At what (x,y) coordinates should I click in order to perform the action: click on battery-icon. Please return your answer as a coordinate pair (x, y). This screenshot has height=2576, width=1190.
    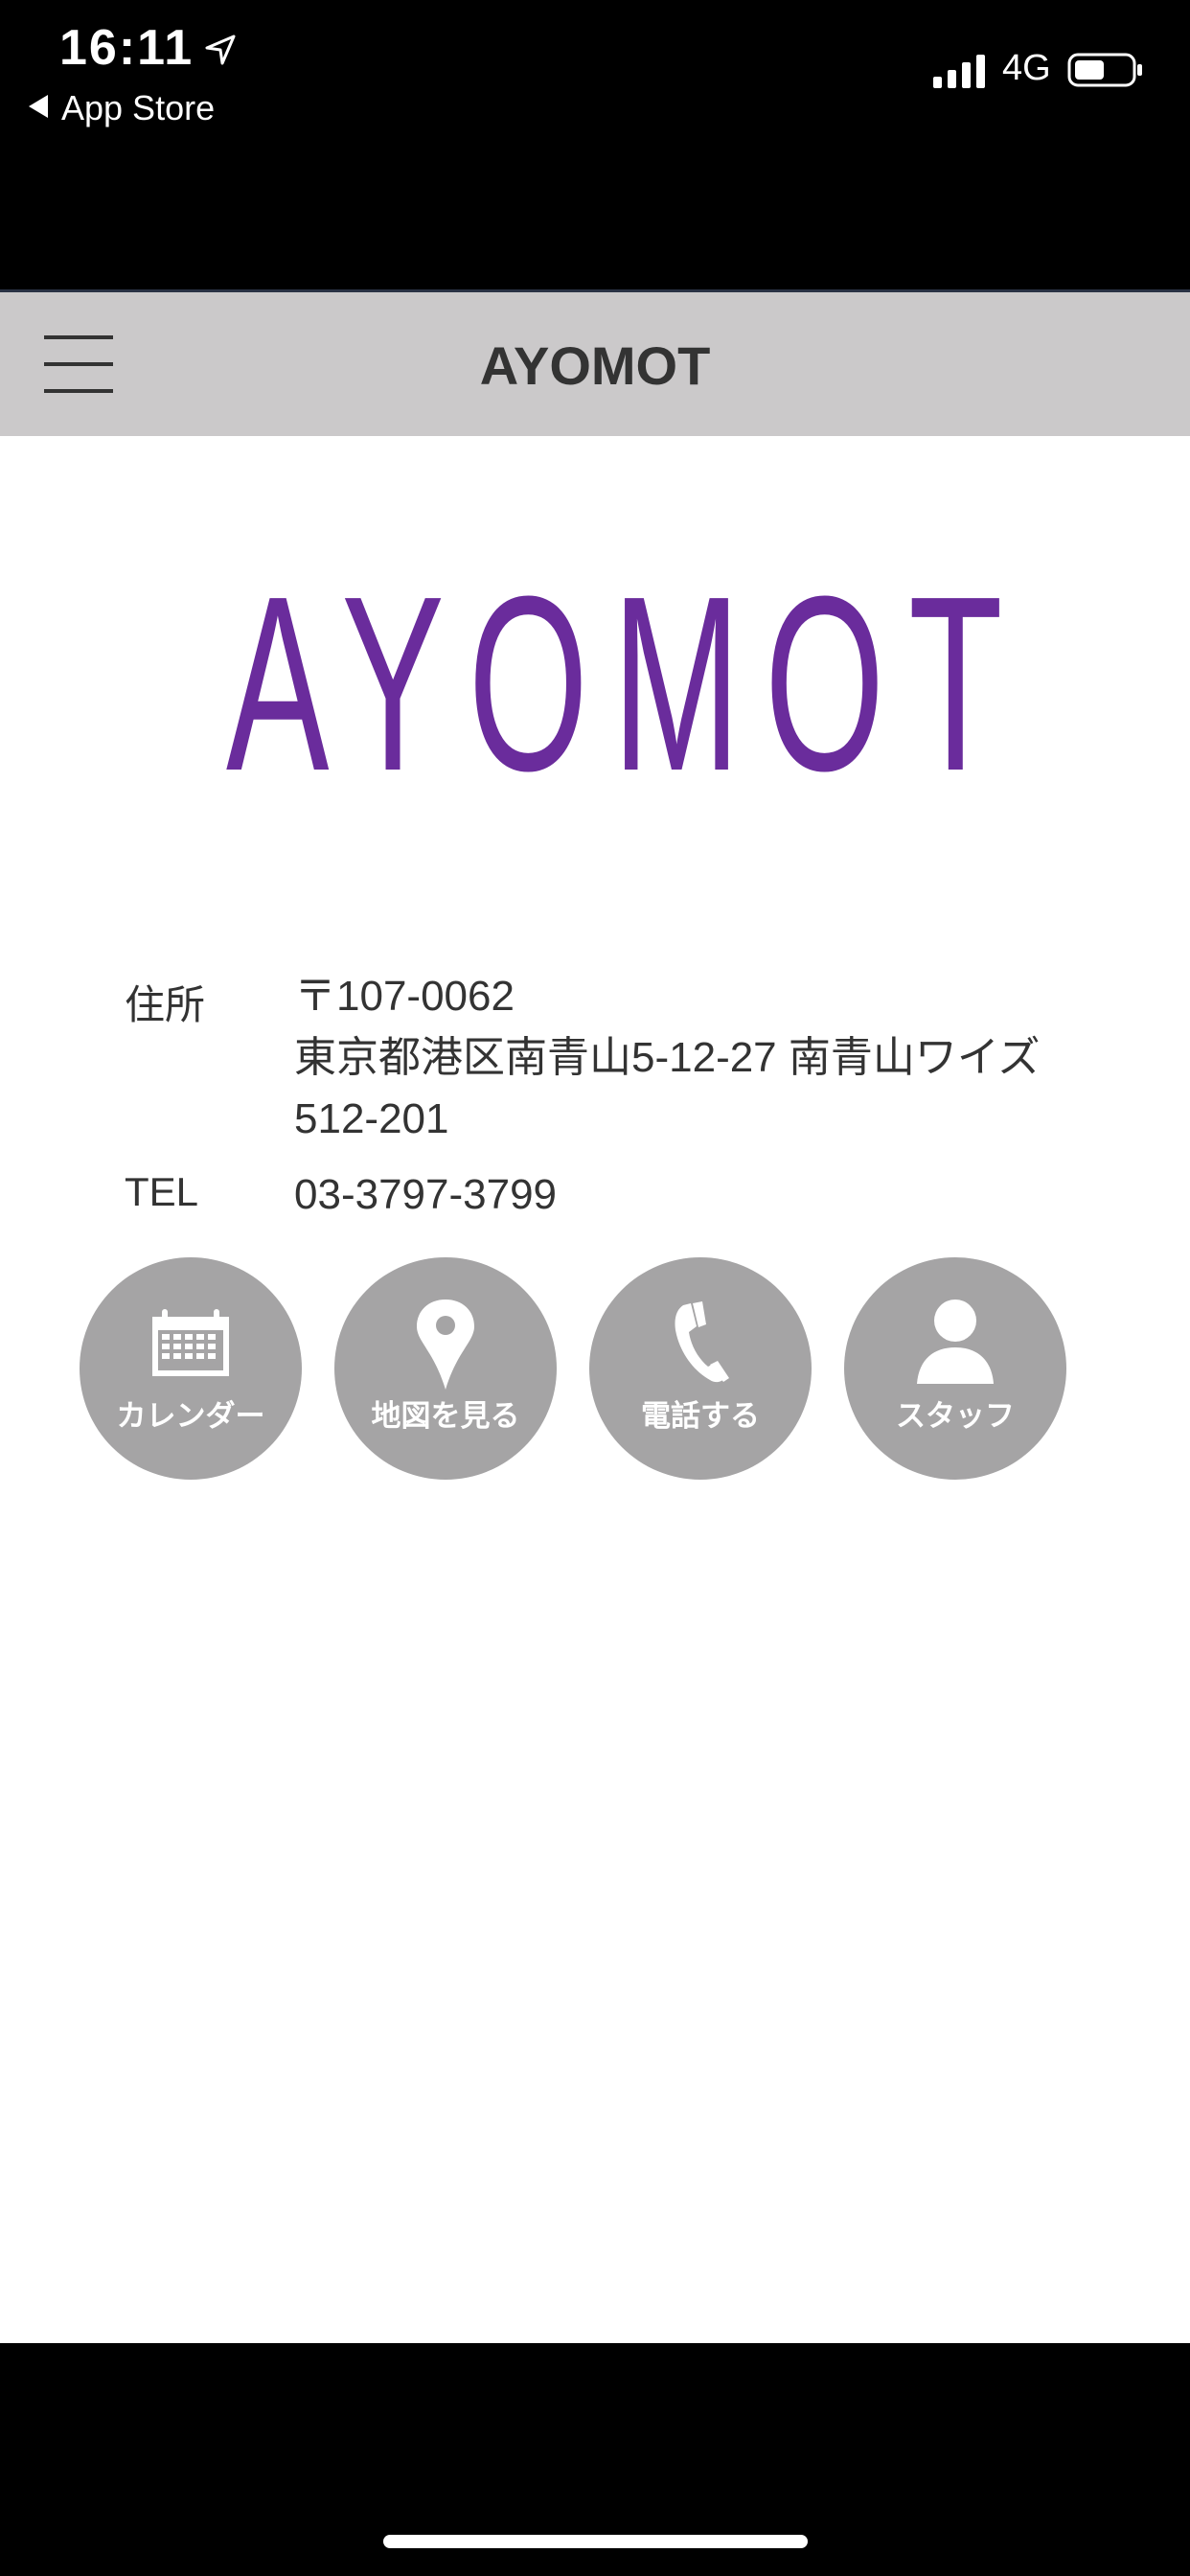
    Looking at the image, I should click on (1104, 70).